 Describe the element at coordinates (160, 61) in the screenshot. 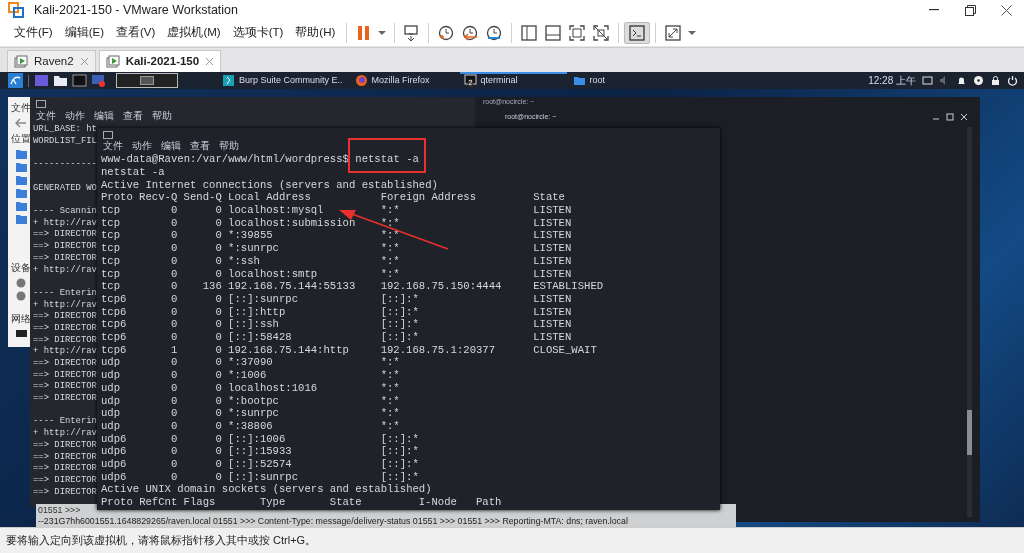

I see `vm-tab: Kali-2021-150` at that location.